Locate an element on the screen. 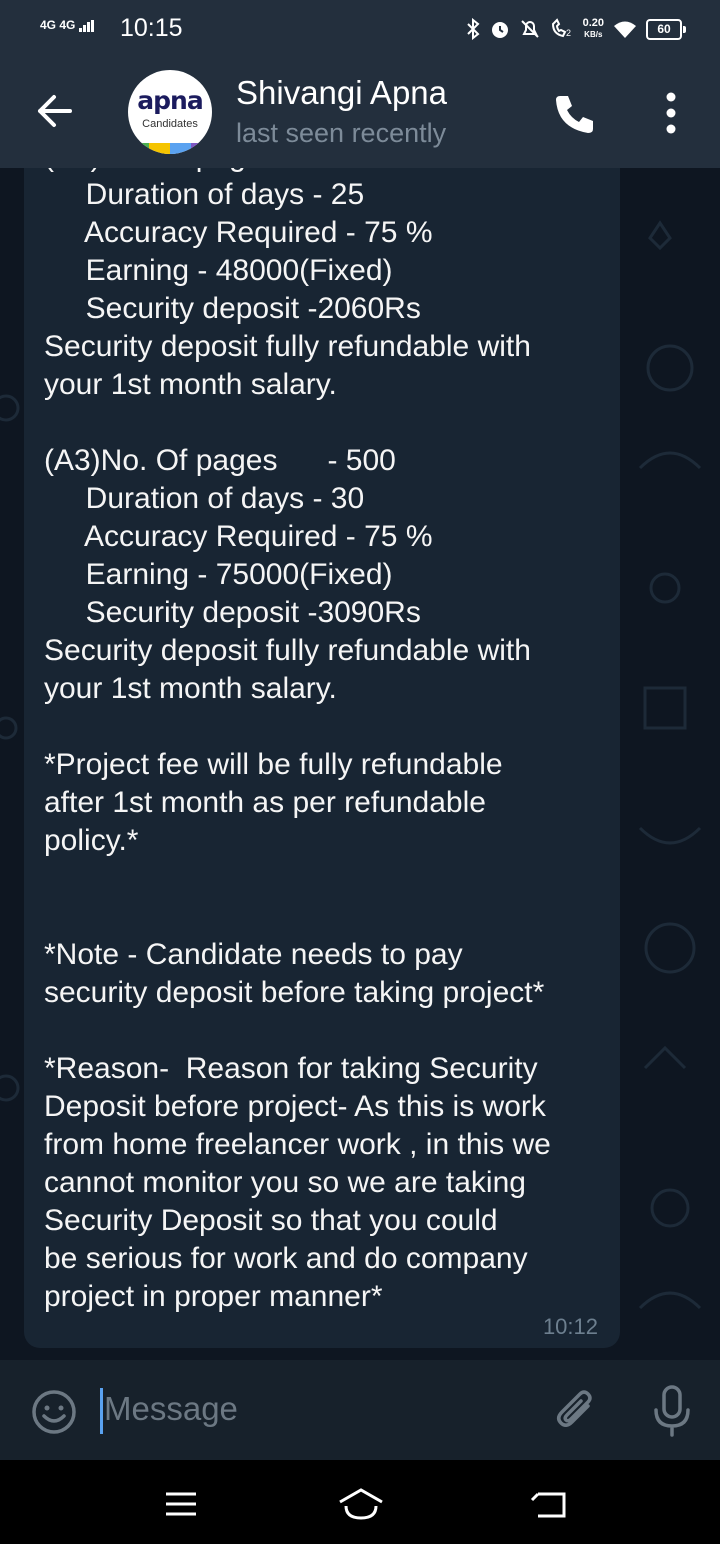 The image size is (720, 1544). battery-indicator: 60 is located at coordinates (666, 29).